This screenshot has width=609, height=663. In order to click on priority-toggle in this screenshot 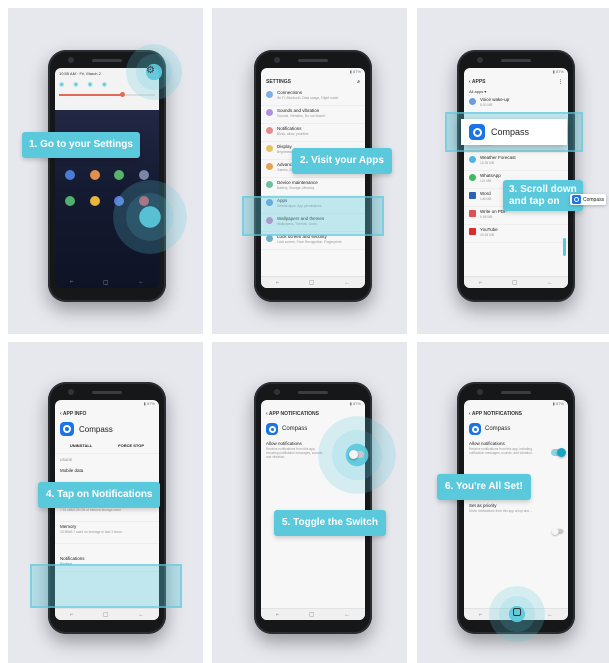, I will do `click(557, 531)`.